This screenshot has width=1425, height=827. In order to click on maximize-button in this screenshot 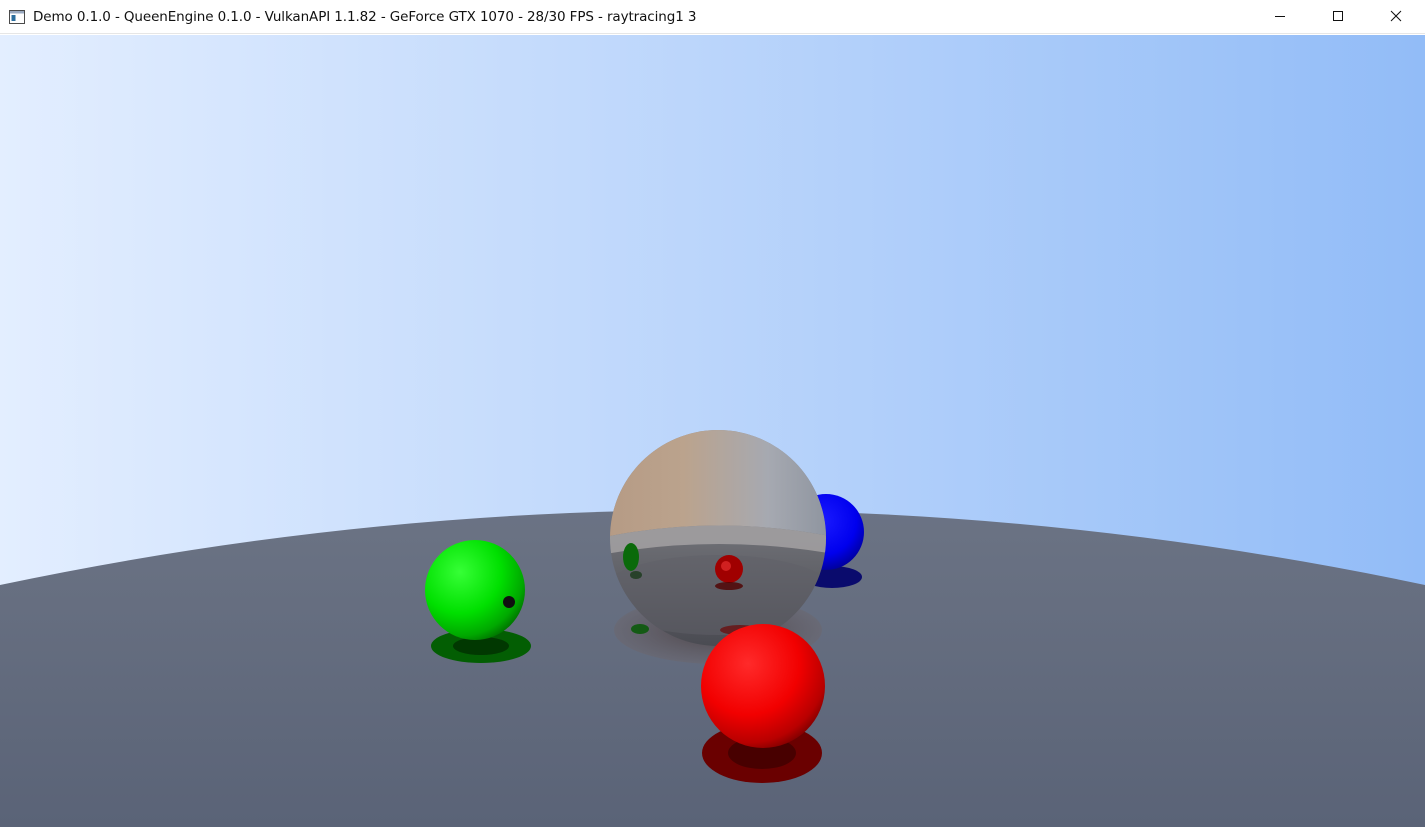, I will do `click(1338, 16)`.